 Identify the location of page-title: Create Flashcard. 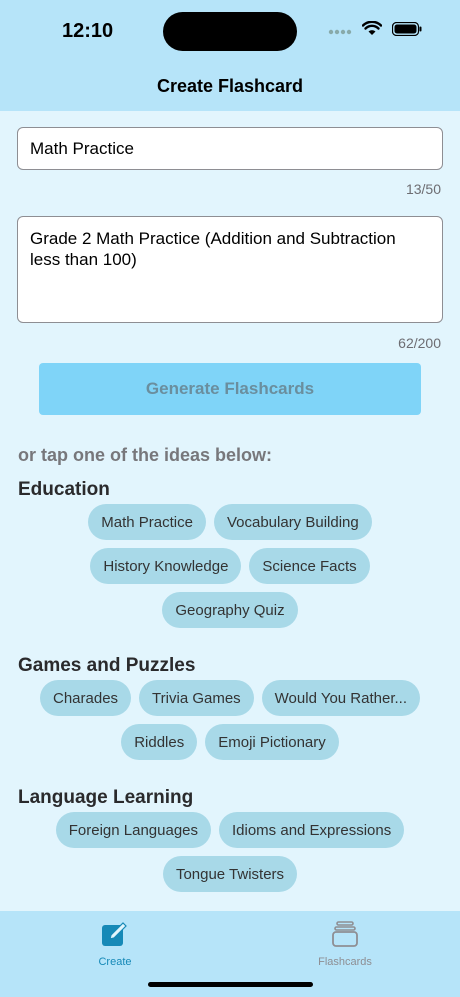
(230, 86).